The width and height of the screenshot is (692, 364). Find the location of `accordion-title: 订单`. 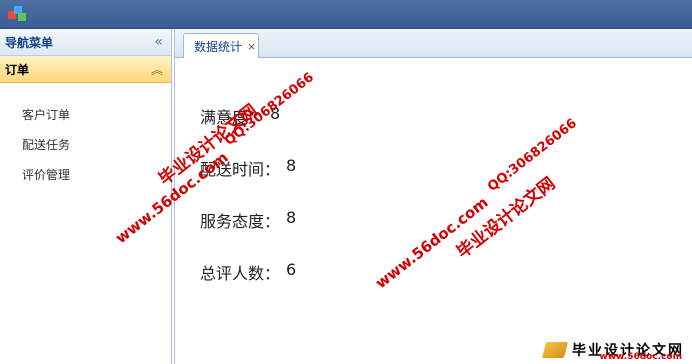

accordion-title: 订单 is located at coordinates (17, 69).